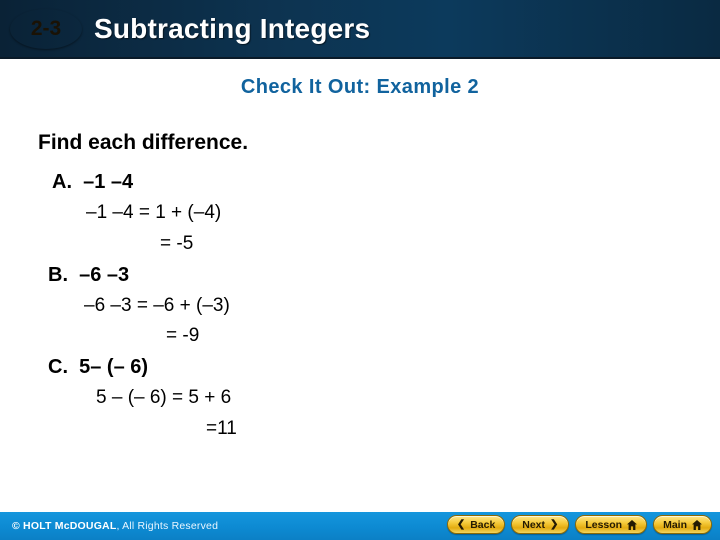 This screenshot has width=720, height=540. I want to click on slide-header: 2-3 Subtracting Integers, so click(360, 29).